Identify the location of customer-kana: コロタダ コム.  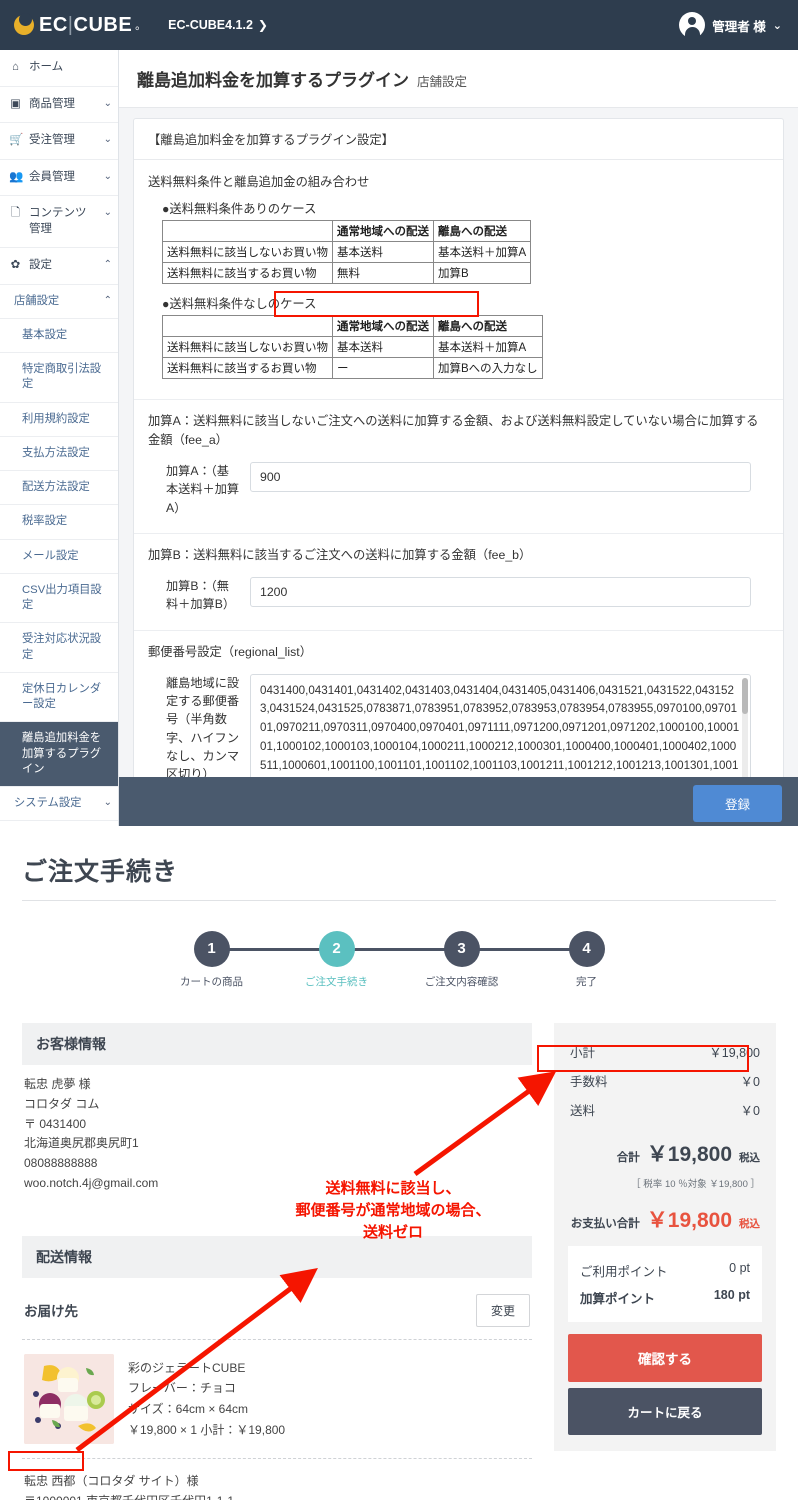
(62, 1103).